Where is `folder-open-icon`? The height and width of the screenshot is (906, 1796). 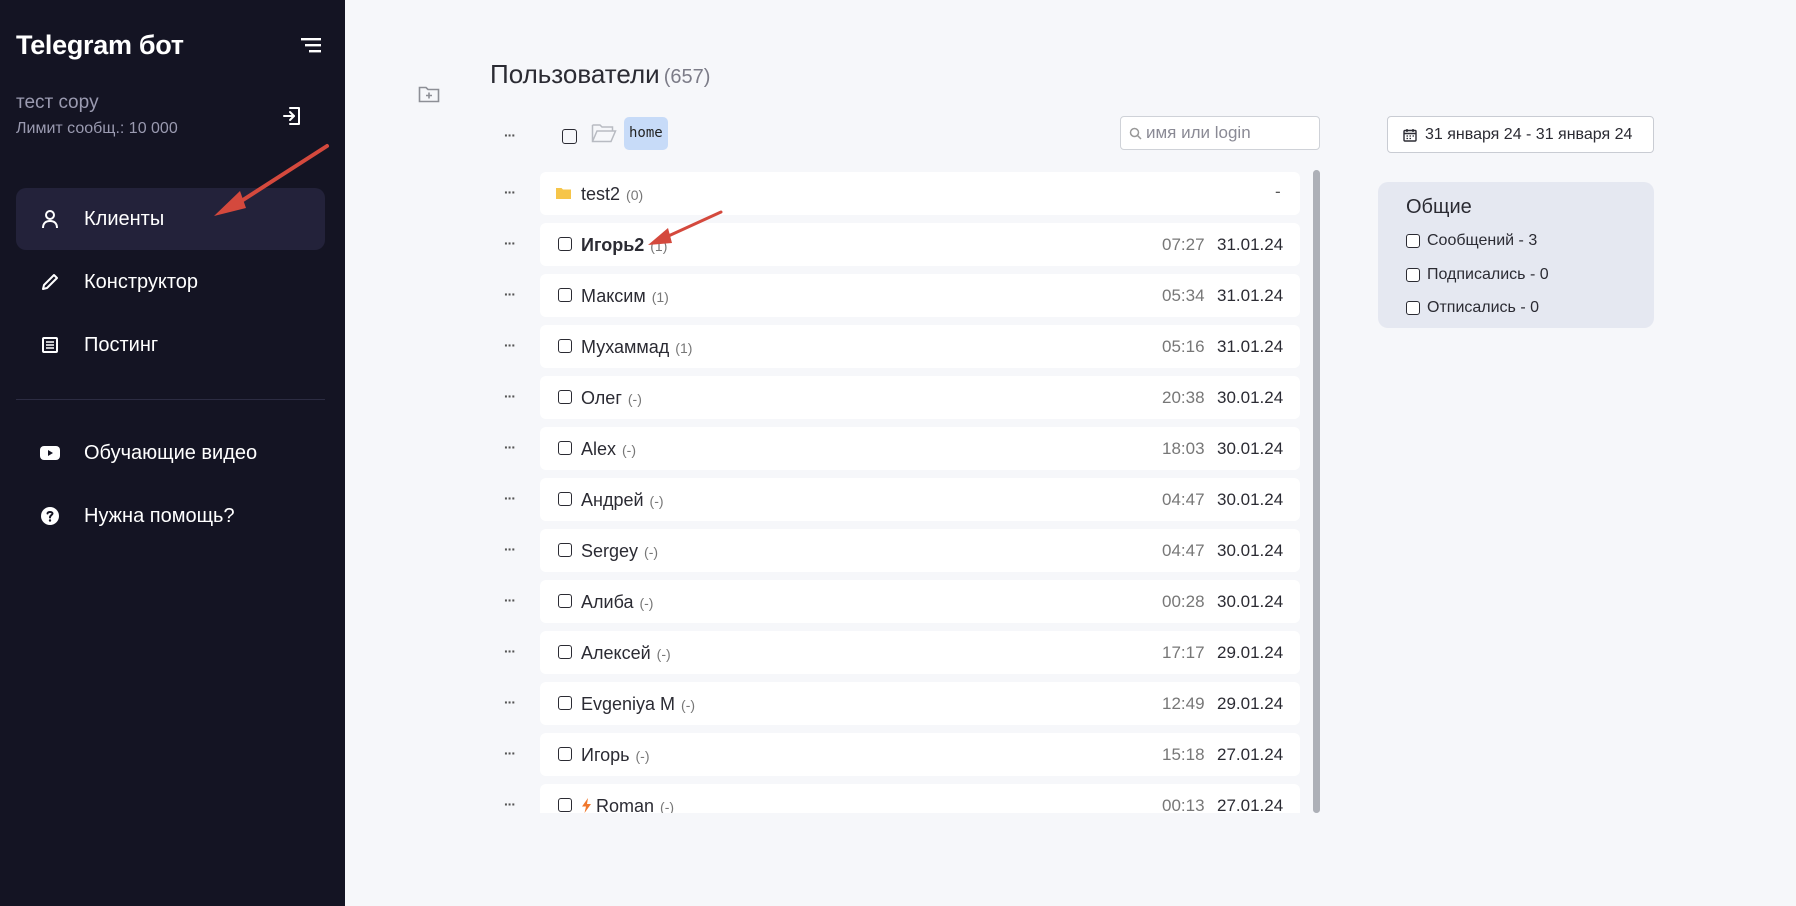 folder-open-icon is located at coordinates (604, 133).